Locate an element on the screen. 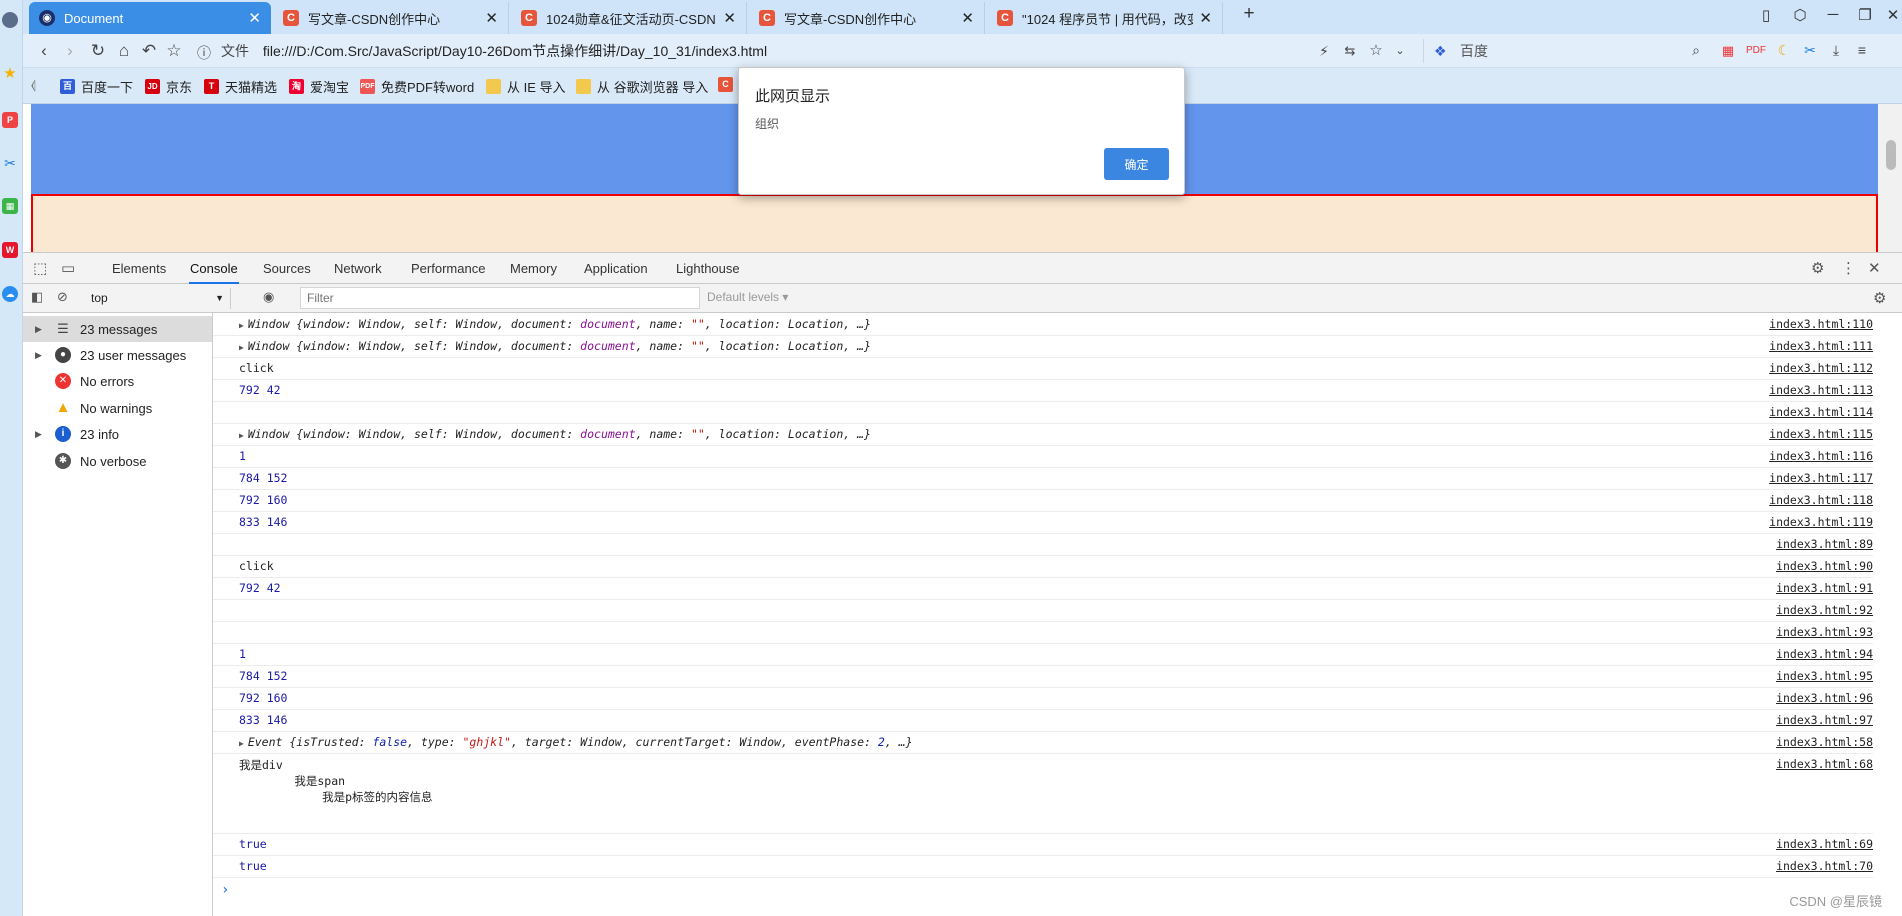 This screenshot has height=916, width=1902. star-icon: ★ is located at coordinates (10, 74).